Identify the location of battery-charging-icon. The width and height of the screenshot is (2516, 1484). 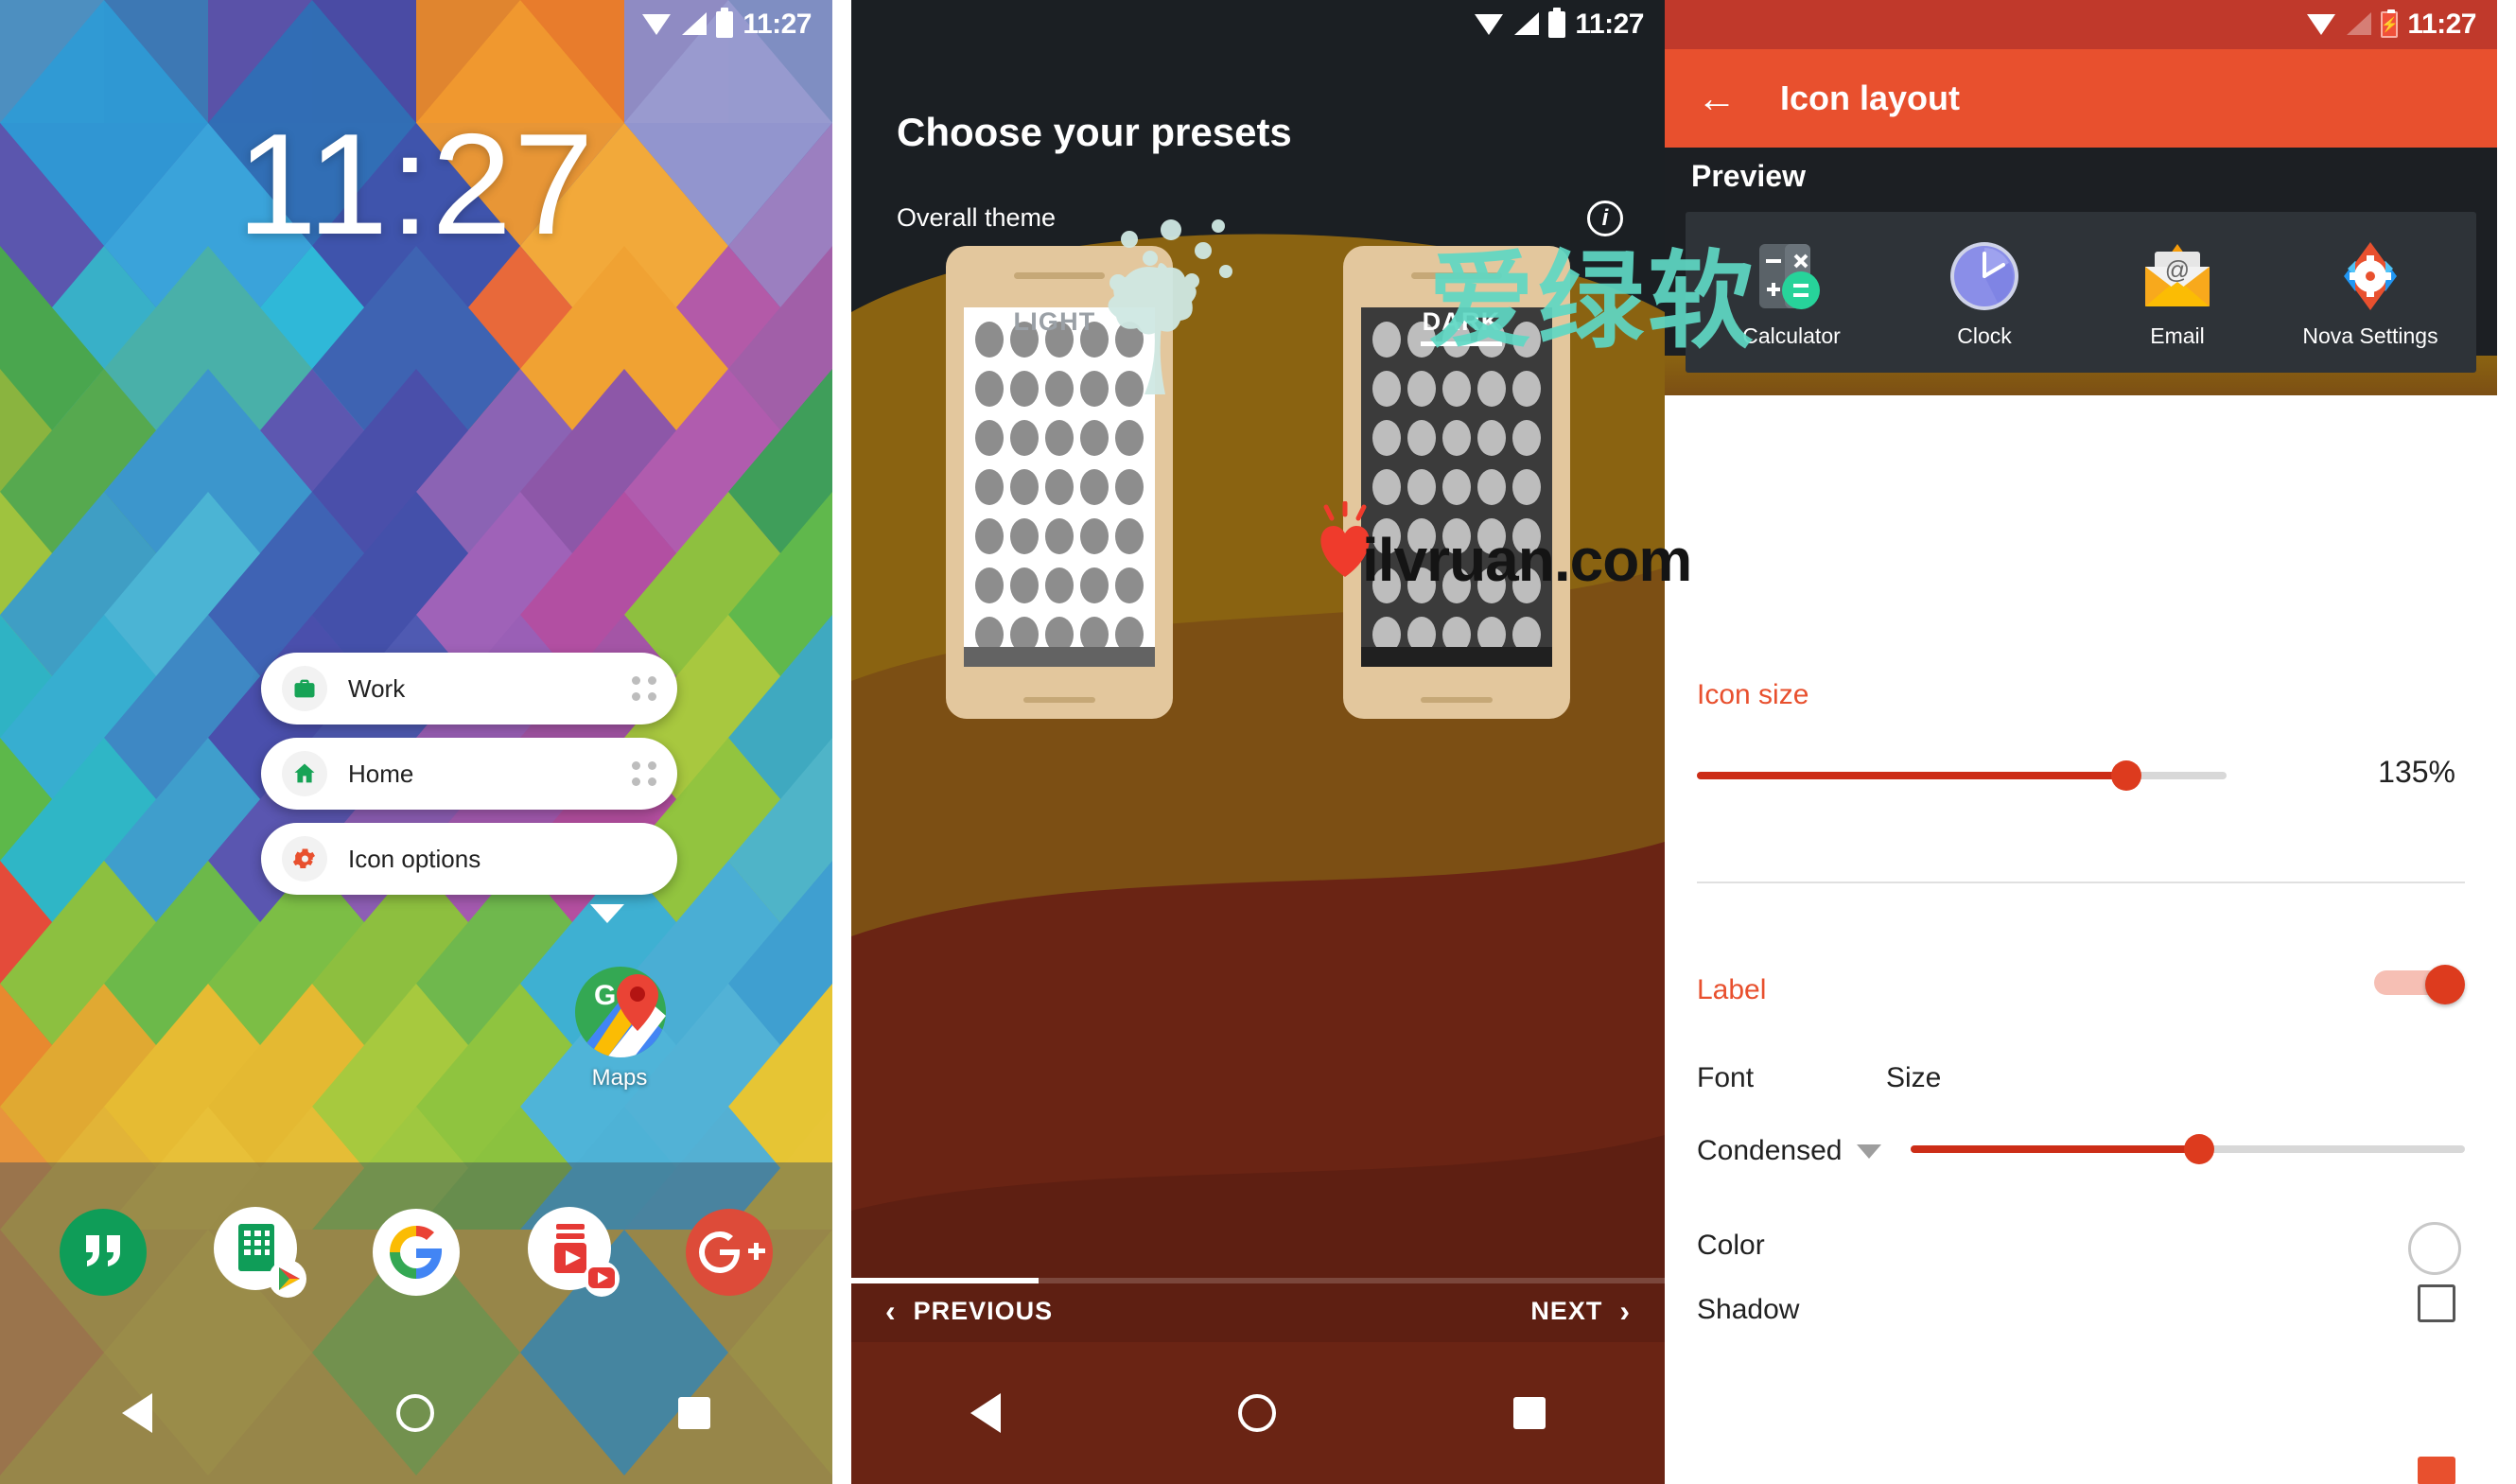
(2390, 24).